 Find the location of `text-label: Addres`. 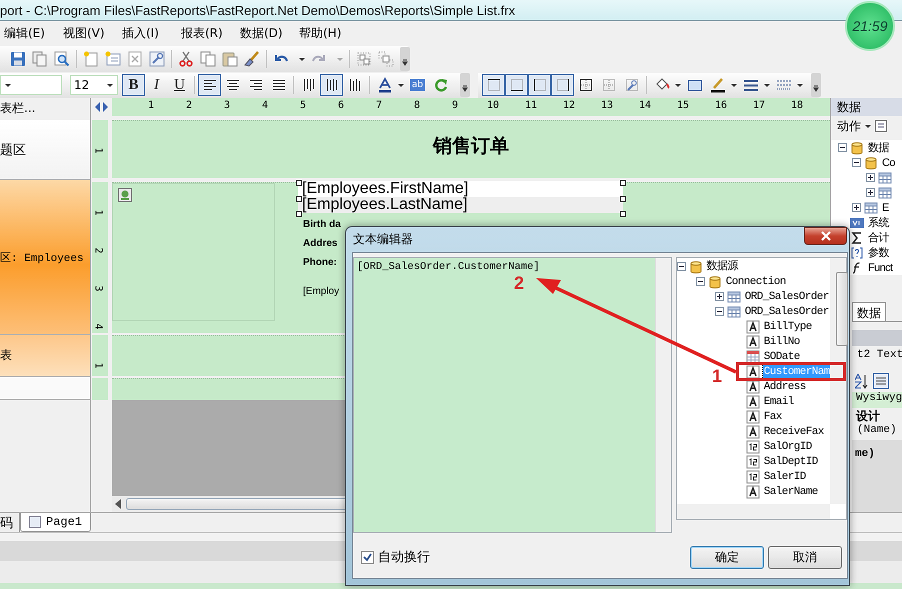

text-label: Addres is located at coordinates (320, 243).